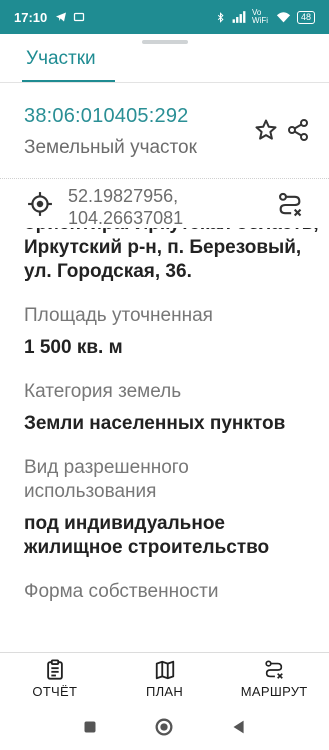 Image resolution: width=329 pixels, height=750 pixels. I want to click on category-label: Категория земель, so click(103, 391).